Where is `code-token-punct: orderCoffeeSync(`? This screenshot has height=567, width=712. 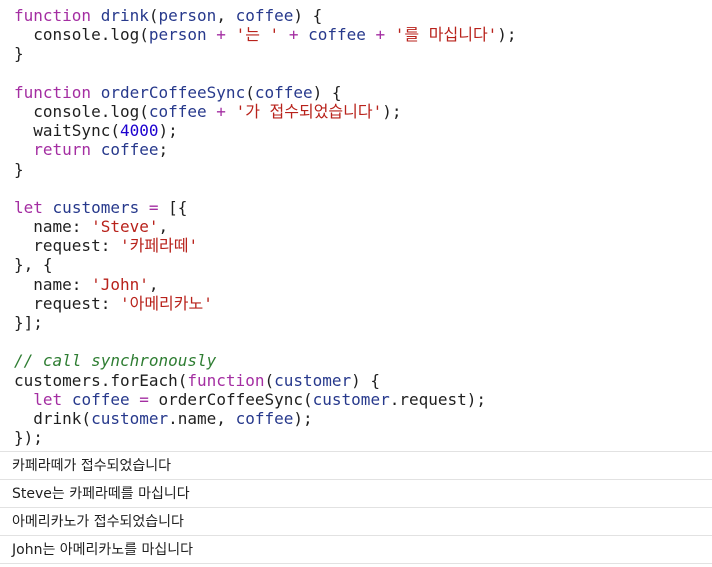
code-token-punct: orderCoffeeSync( is located at coordinates (235, 399).